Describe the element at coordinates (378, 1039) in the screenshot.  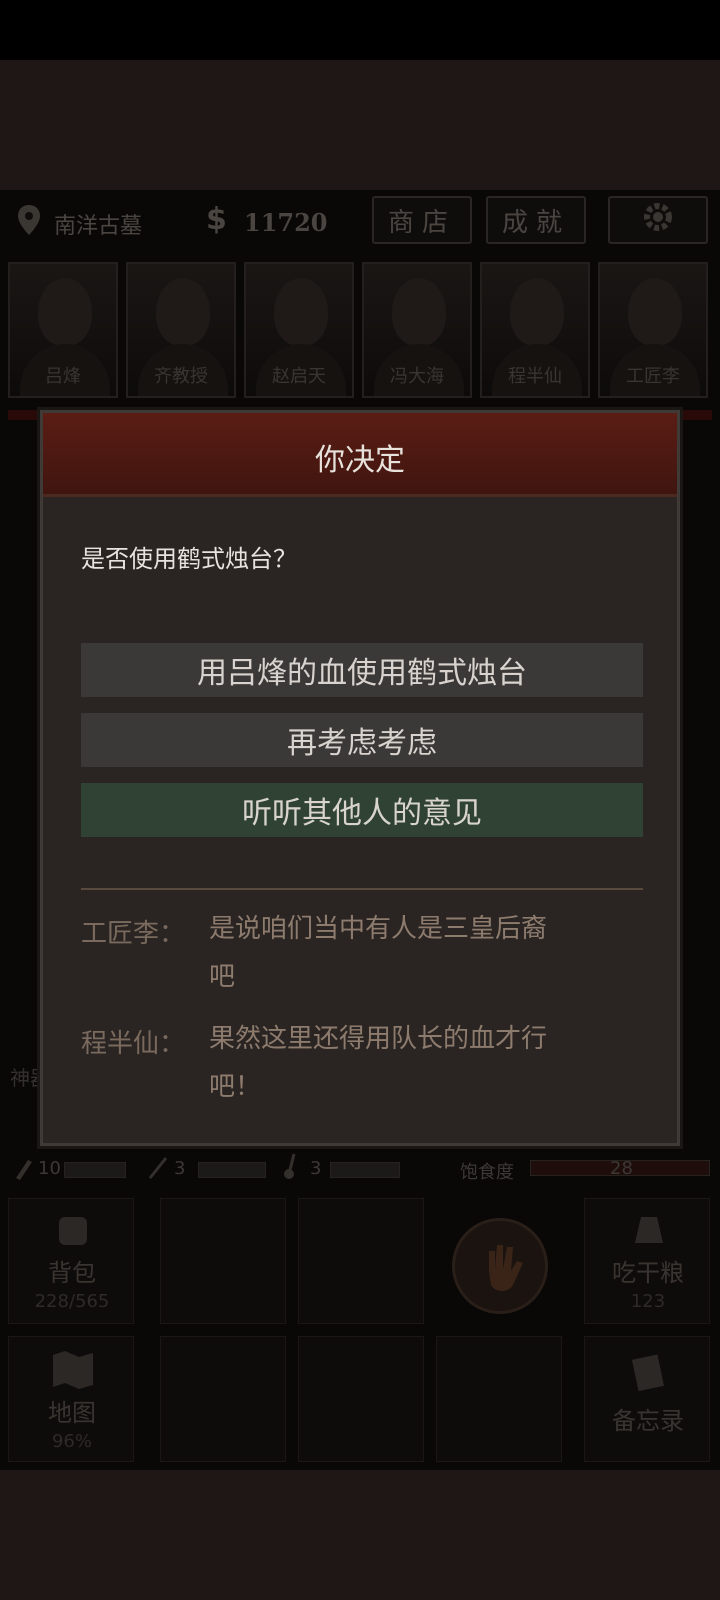
I see `comment-line: 果然这里还得用队长的血才行` at that location.